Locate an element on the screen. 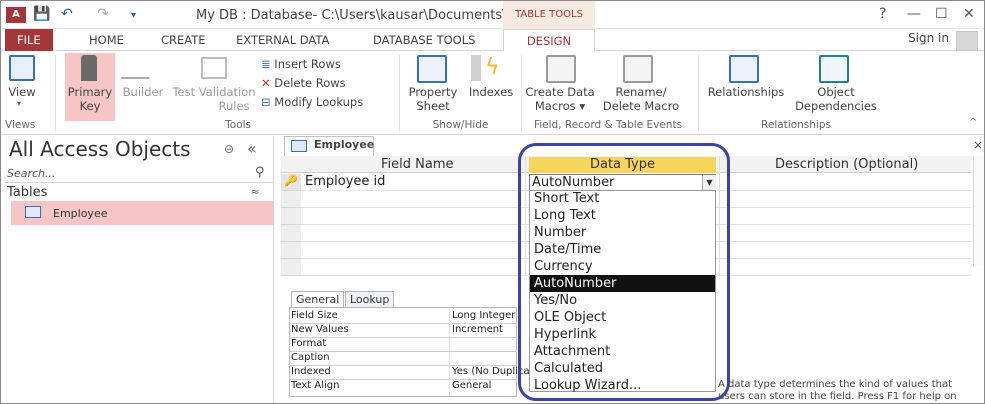 Image resolution: width=985 pixels, height=404 pixels. table-tools-context-tab: TABLE TOOLS is located at coordinates (549, 15).